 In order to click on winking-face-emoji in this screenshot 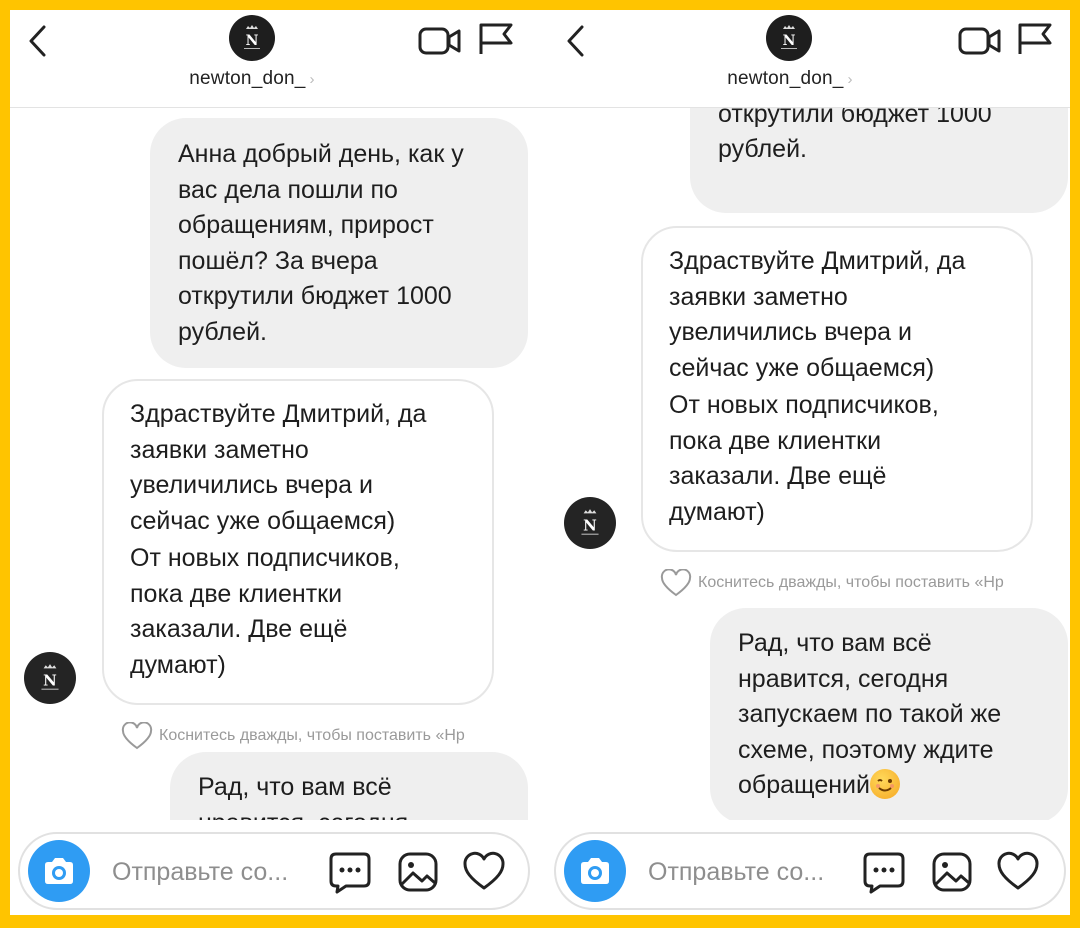, I will do `click(884, 784)`.